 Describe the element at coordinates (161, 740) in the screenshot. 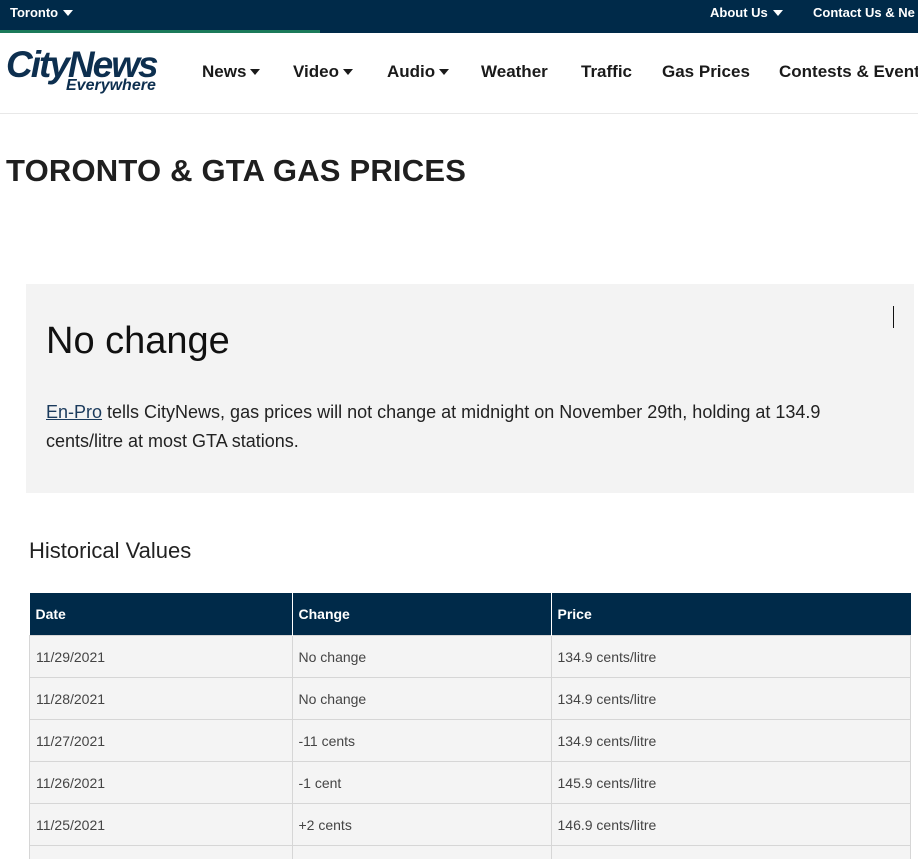

I see `cell-date: 11/27/2021` at that location.